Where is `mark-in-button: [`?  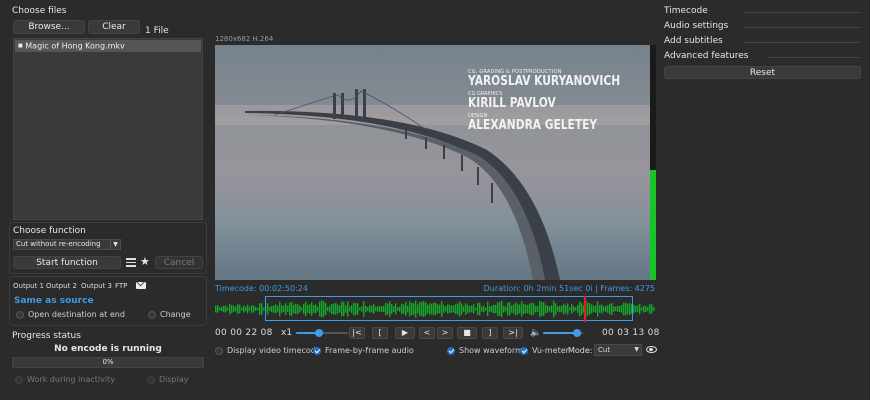
mark-in-button: [ is located at coordinates (380, 333).